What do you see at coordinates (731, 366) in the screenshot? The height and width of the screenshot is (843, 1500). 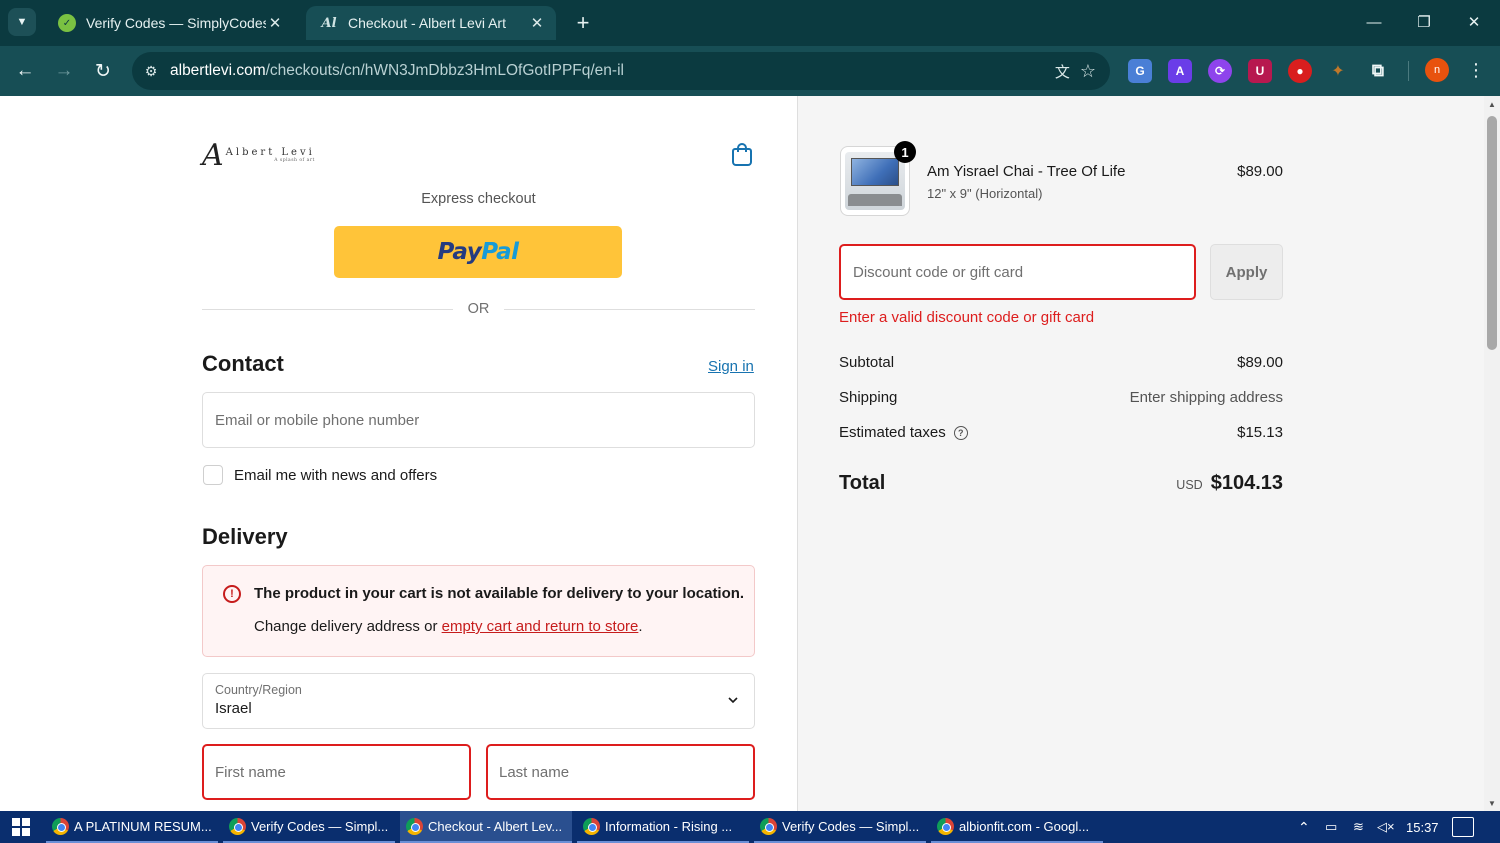 I see `sign-in-link: Sign in` at bounding box center [731, 366].